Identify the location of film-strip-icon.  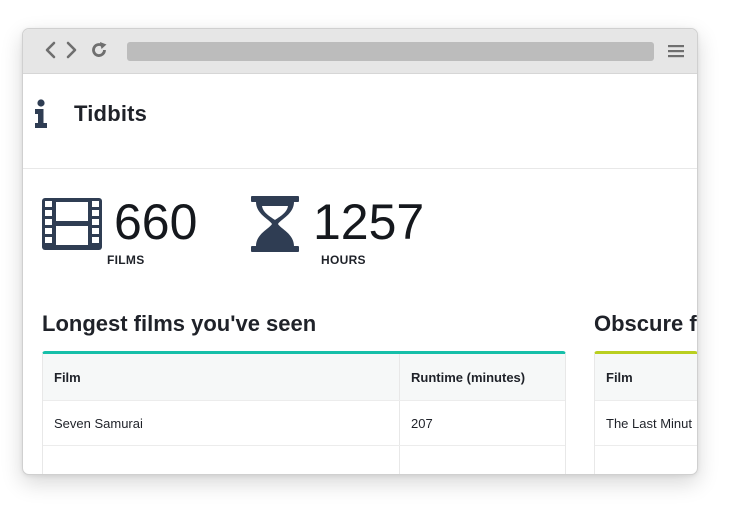
(72, 226).